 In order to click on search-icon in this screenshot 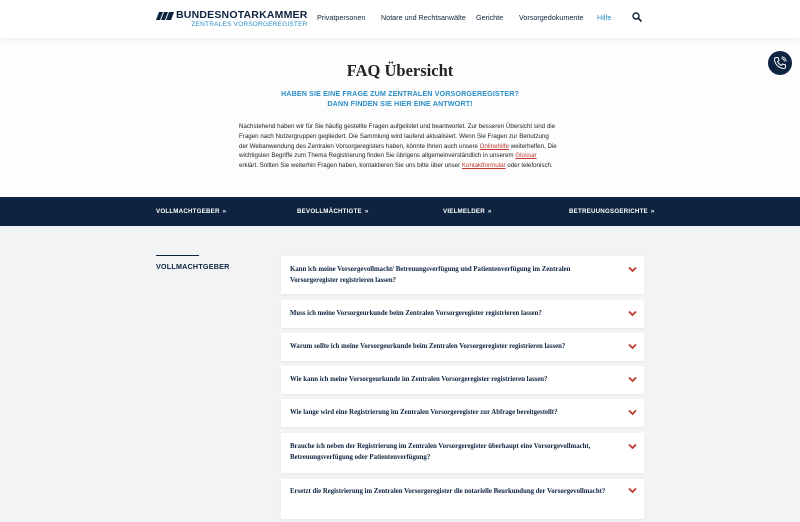, I will do `click(637, 17)`.